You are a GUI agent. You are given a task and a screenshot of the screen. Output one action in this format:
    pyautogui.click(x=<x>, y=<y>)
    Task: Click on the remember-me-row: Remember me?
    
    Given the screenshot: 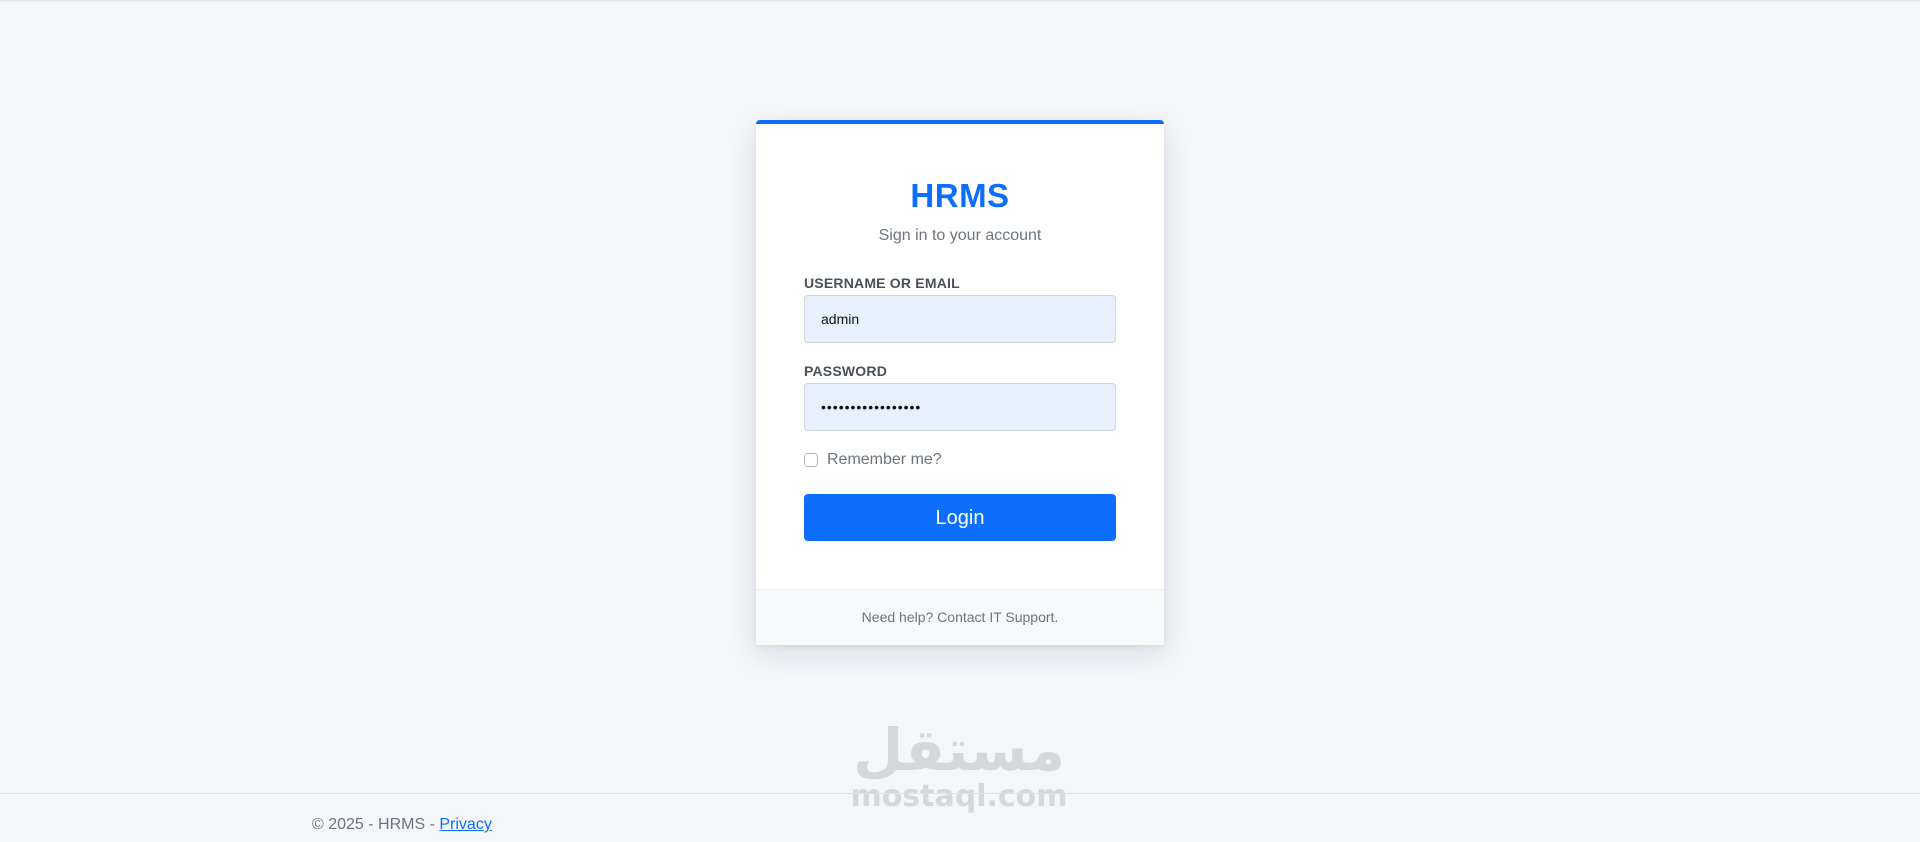 What is the action you would take?
    pyautogui.click(x=873, y=460)
    